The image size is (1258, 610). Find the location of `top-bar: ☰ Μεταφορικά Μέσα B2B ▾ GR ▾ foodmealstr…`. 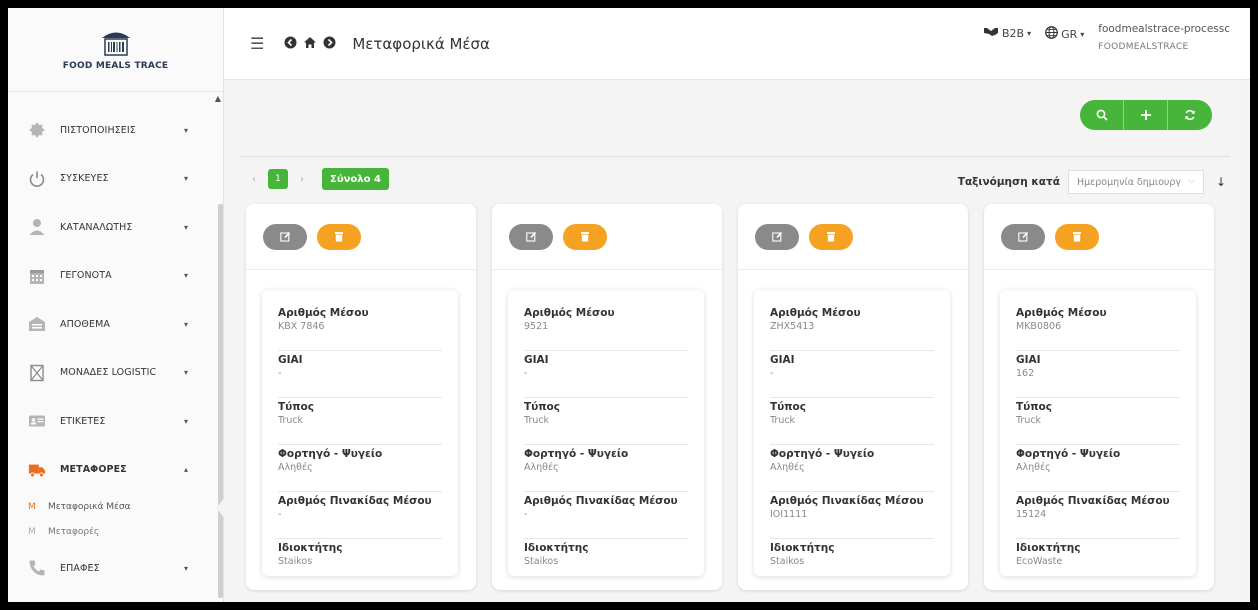

top-bar: ☰ Μεταφορικά Μέσα B2B ▾ GR ▾ foodmealstr… is located at coordinates (737, 44).